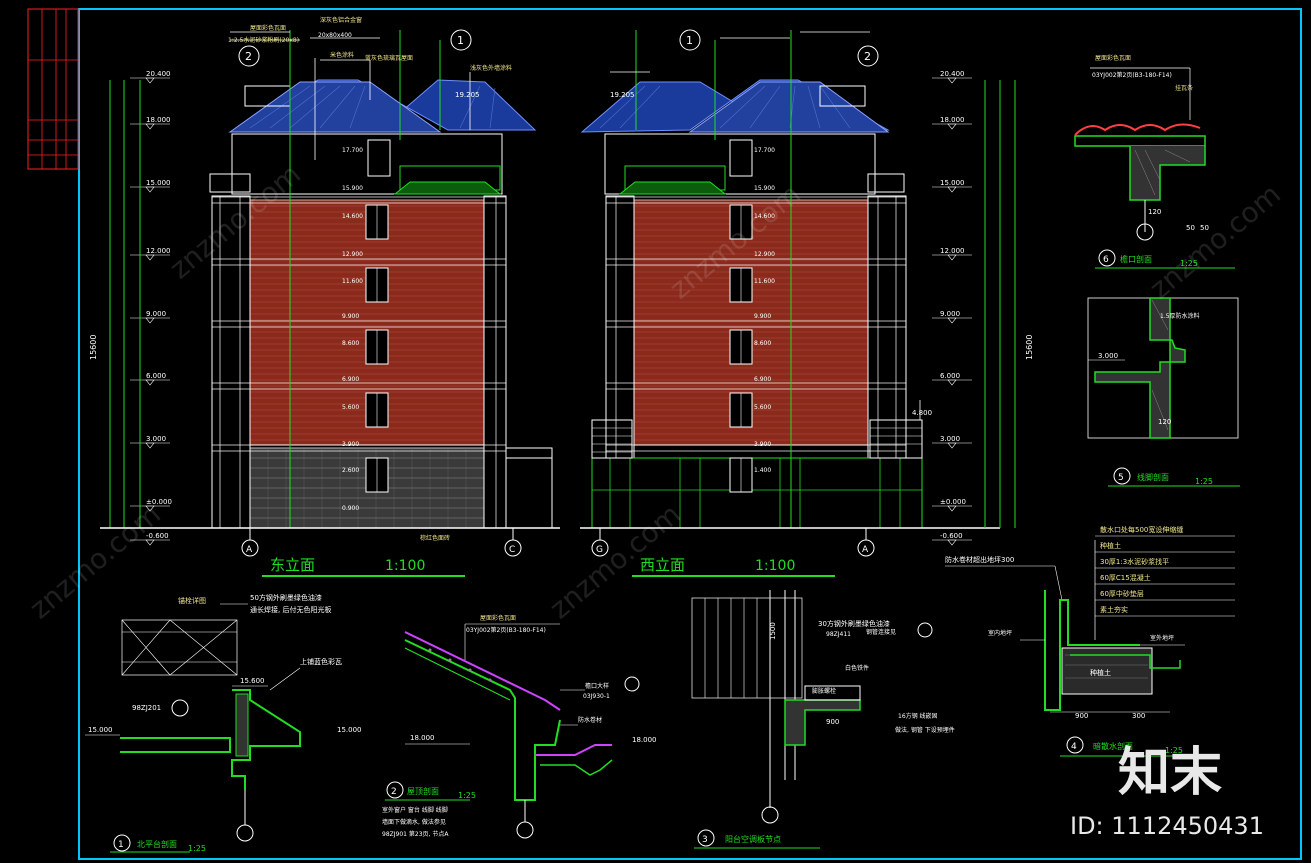 The width and height of the screenshot is (1311, 863). What do you see at coordinates (953, 502) in the screenshot?
I see `level-label: ±0.000` at bounding box center [953, 502].